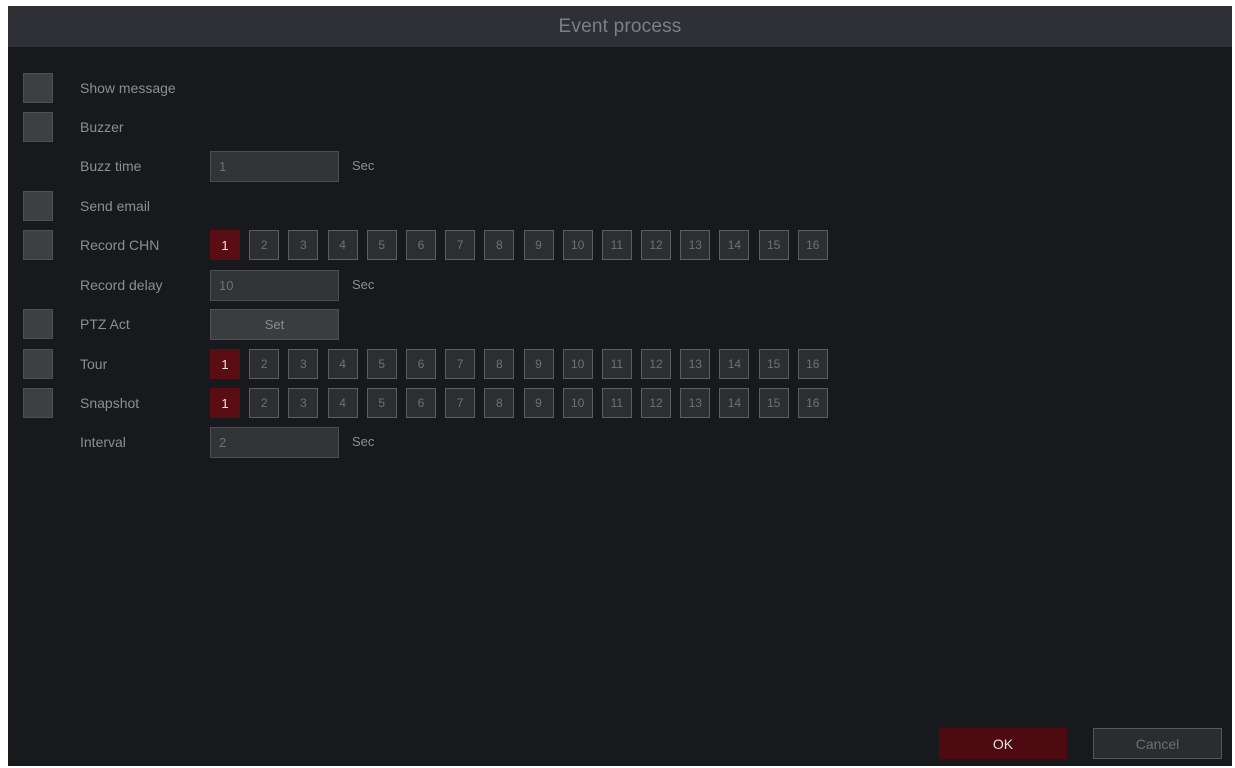 This screenshot has width=1235, height=768. Describe the element at coordinates (773, 364) in the screenshot. I see `tour-channel-15-button: 15` at that location.